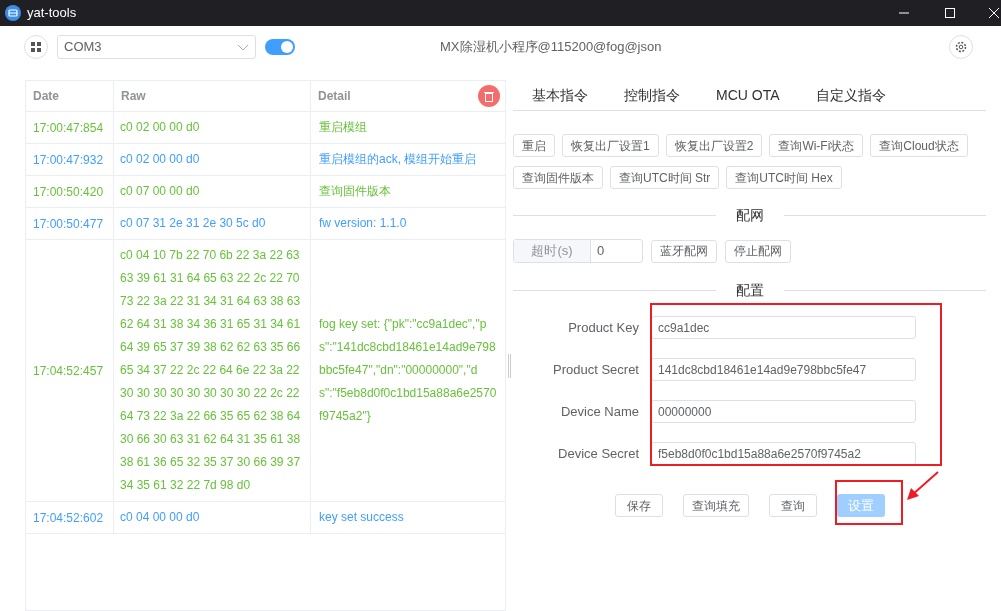 Image resolution: width=1001 pixels, height=611 pixels. I want to click on close-icon, so click(994, 13).